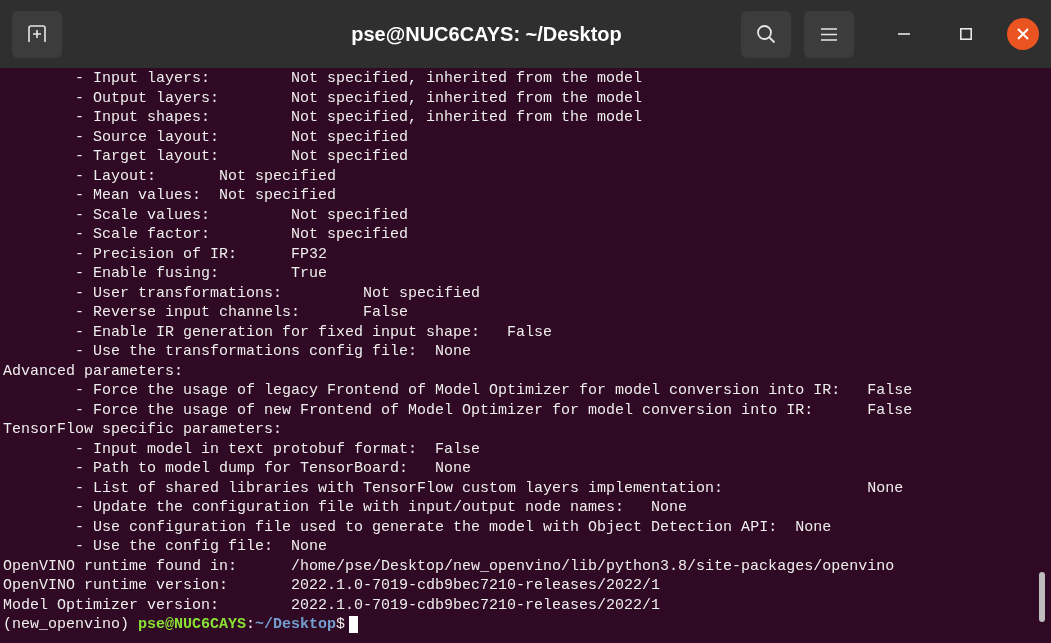 The image size is (1051, 643). I want to click on terminal-line: - Precision of IR: FP32, so click(201, 254).